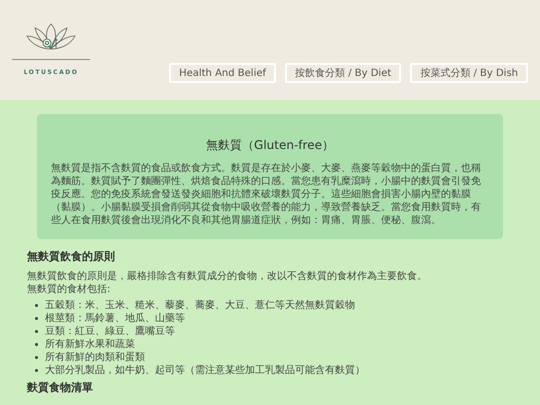 The height and width of the screenshot is (405, 540). What do you see at coordinates (90, 344) in the screenshot?
I see `list-item: 所有新鮮水果和蔬菜` at bounding box center [90, 344].